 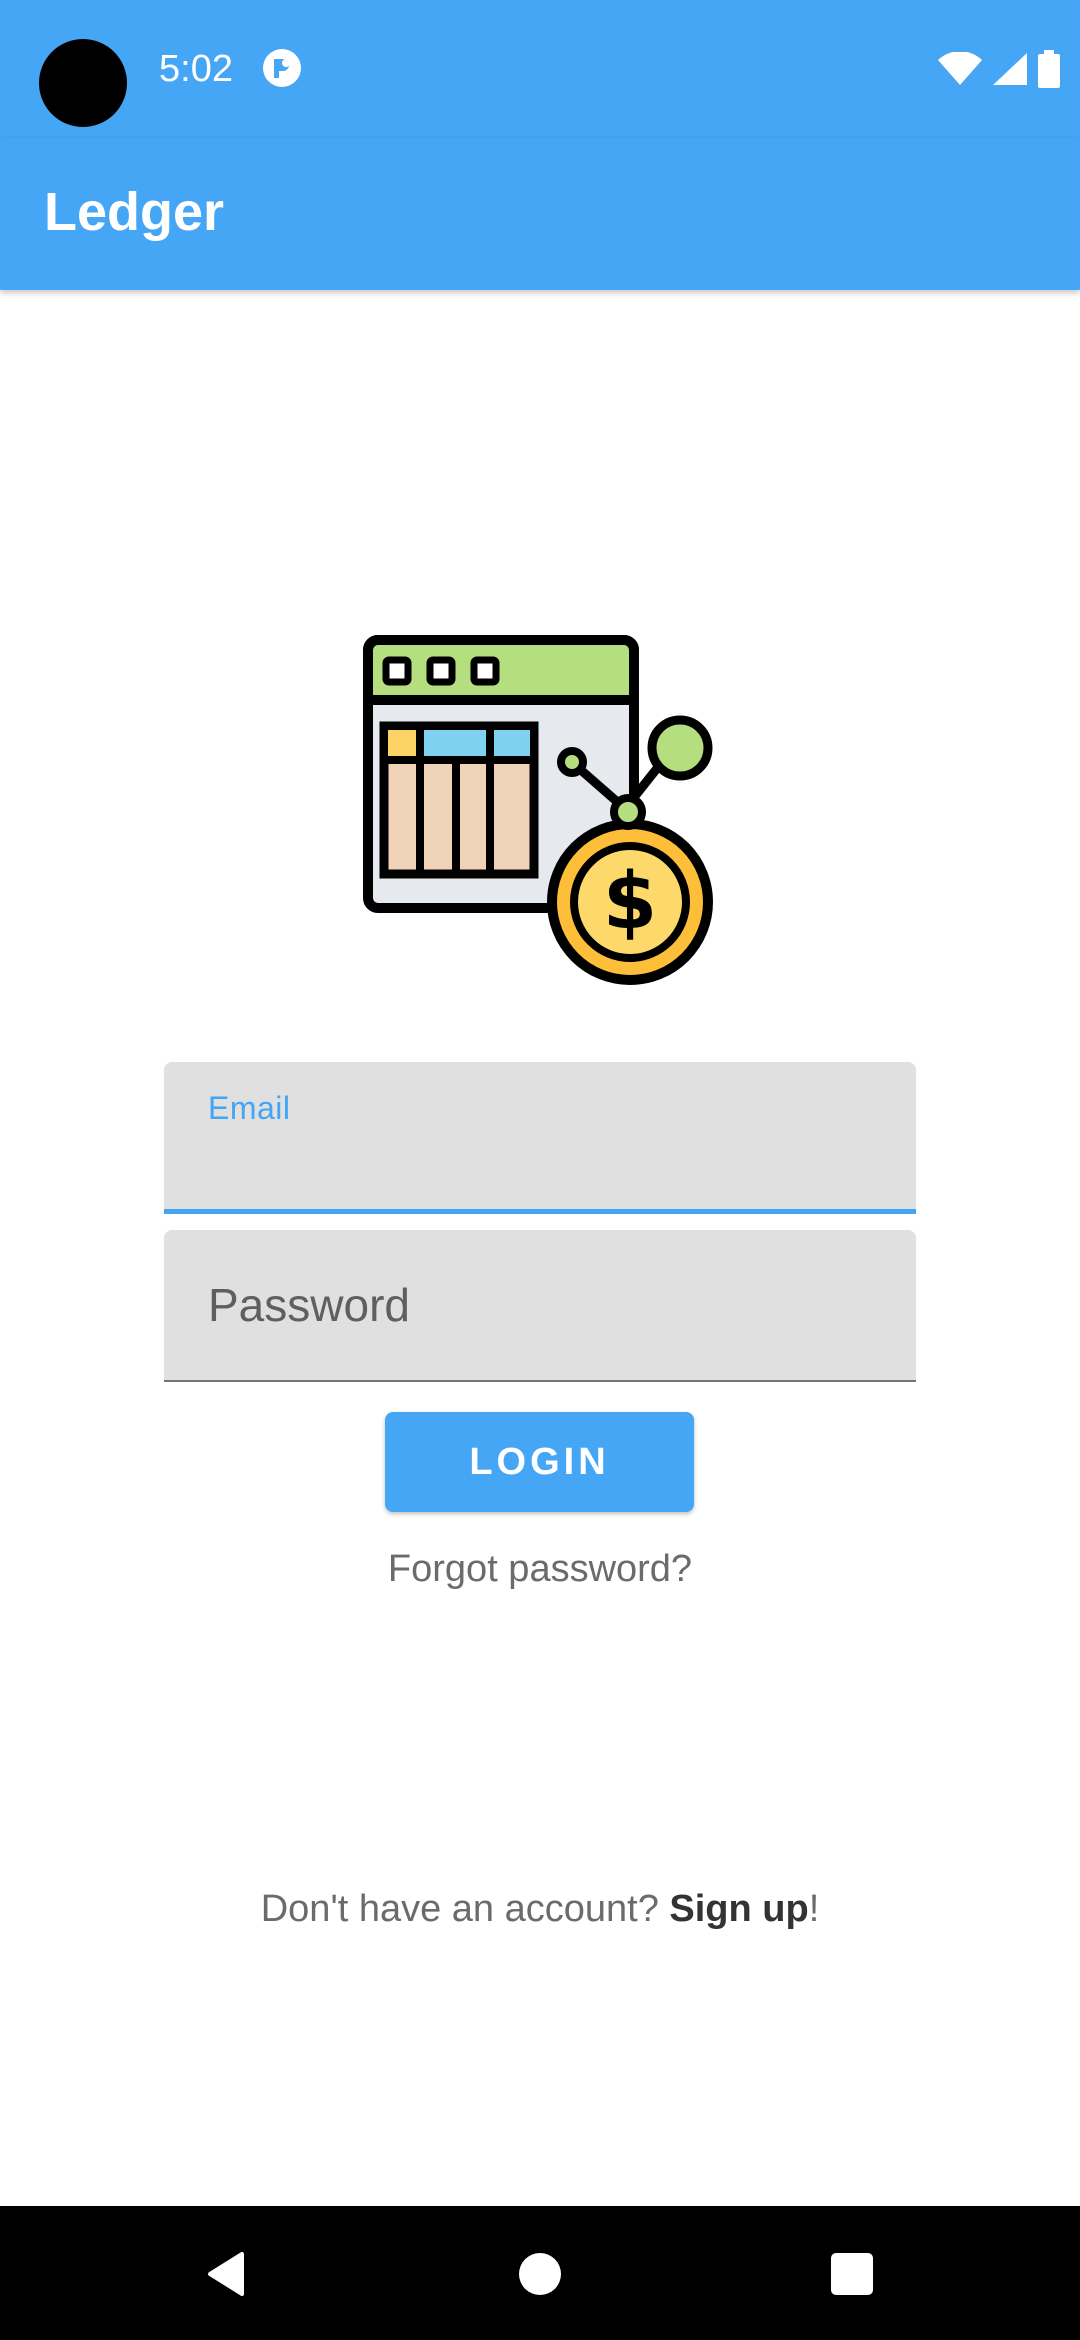 What do you see at coordinates (309, 1305) in the screenshot?
I see `password-placeholder: Password` at bounding box center [309, 1305].